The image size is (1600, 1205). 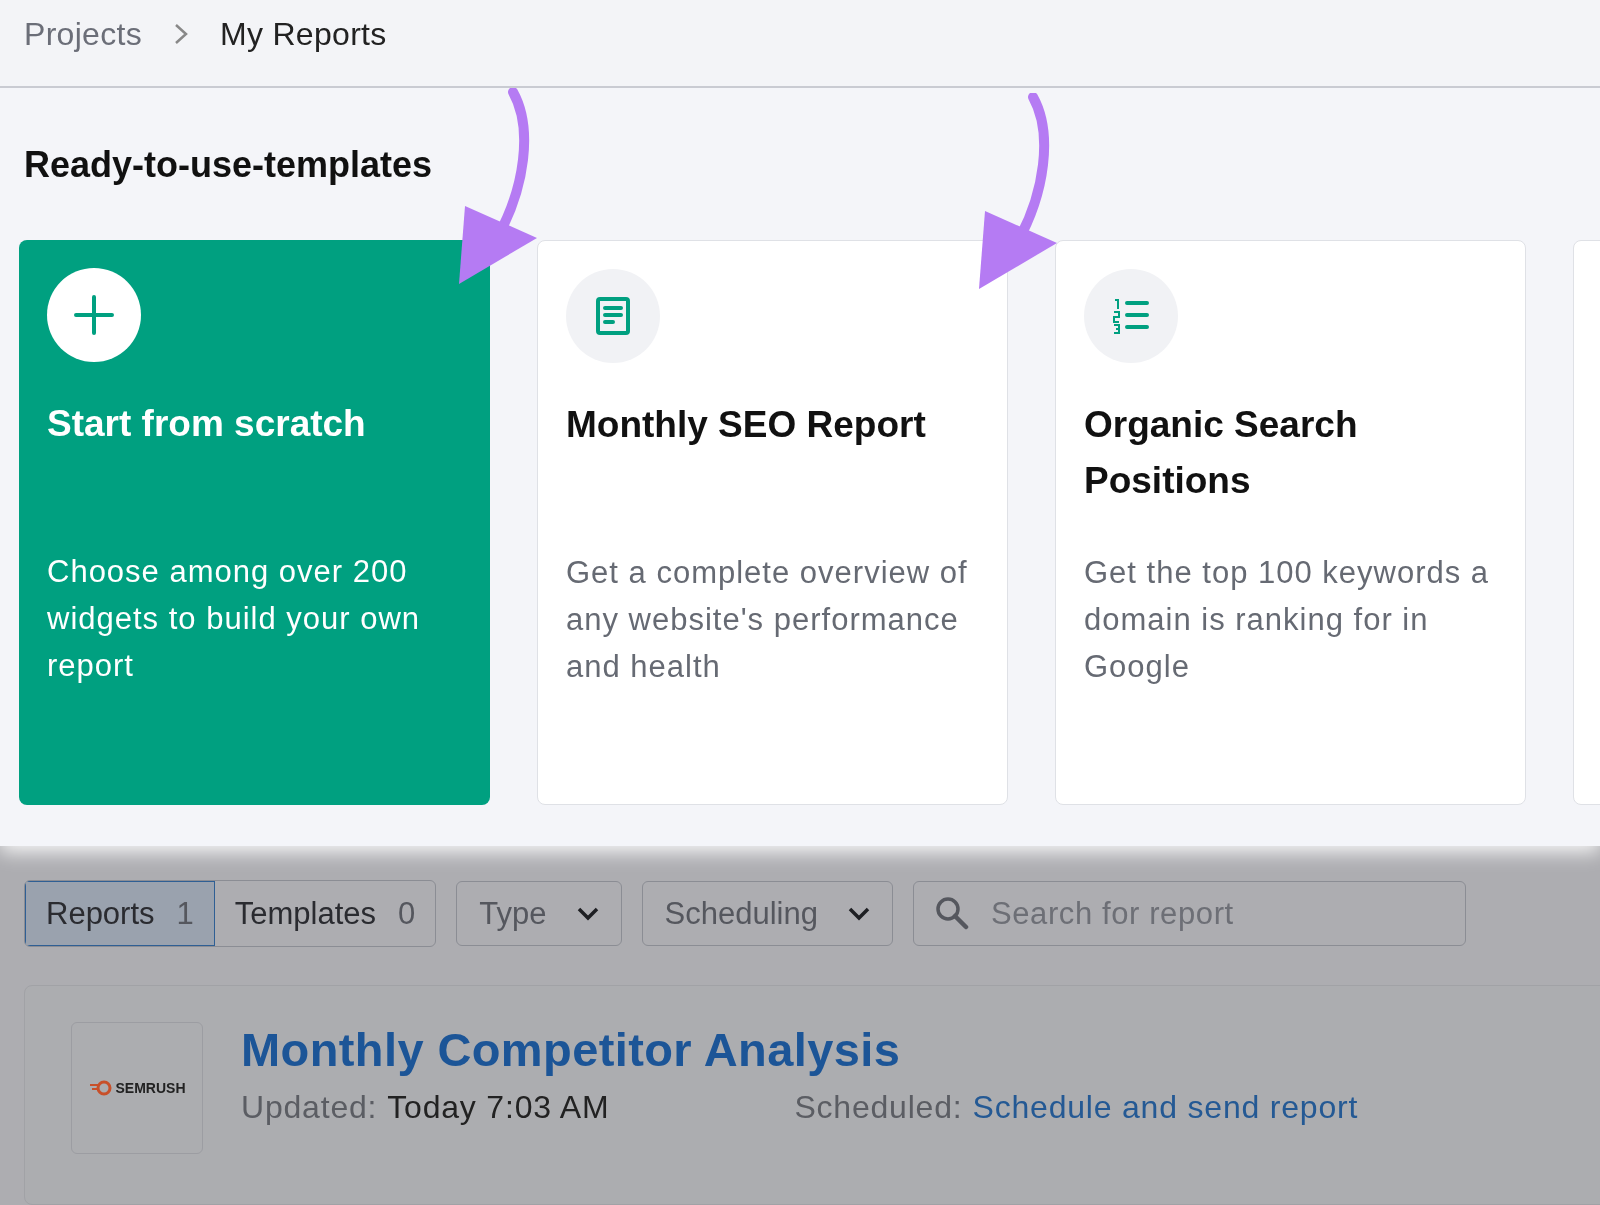 I want to click on card-title: Monthly SEO Report, so click(x=746, y=425).